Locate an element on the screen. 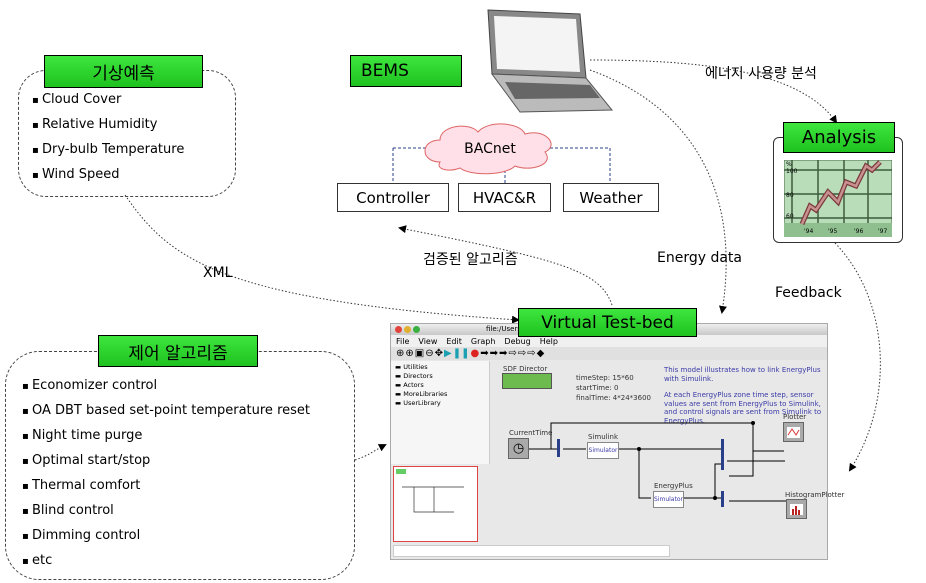  virtual-testbed-title: Virtual Test-bed is located at coordinates (607, 322).